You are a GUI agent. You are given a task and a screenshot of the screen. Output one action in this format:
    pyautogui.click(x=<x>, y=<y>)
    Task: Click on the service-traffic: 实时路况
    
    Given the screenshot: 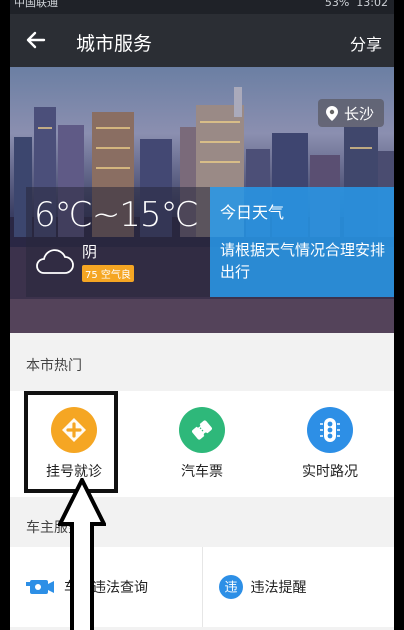 What is the action you would take?
    pyautogui.click(x=330, y=444)
    